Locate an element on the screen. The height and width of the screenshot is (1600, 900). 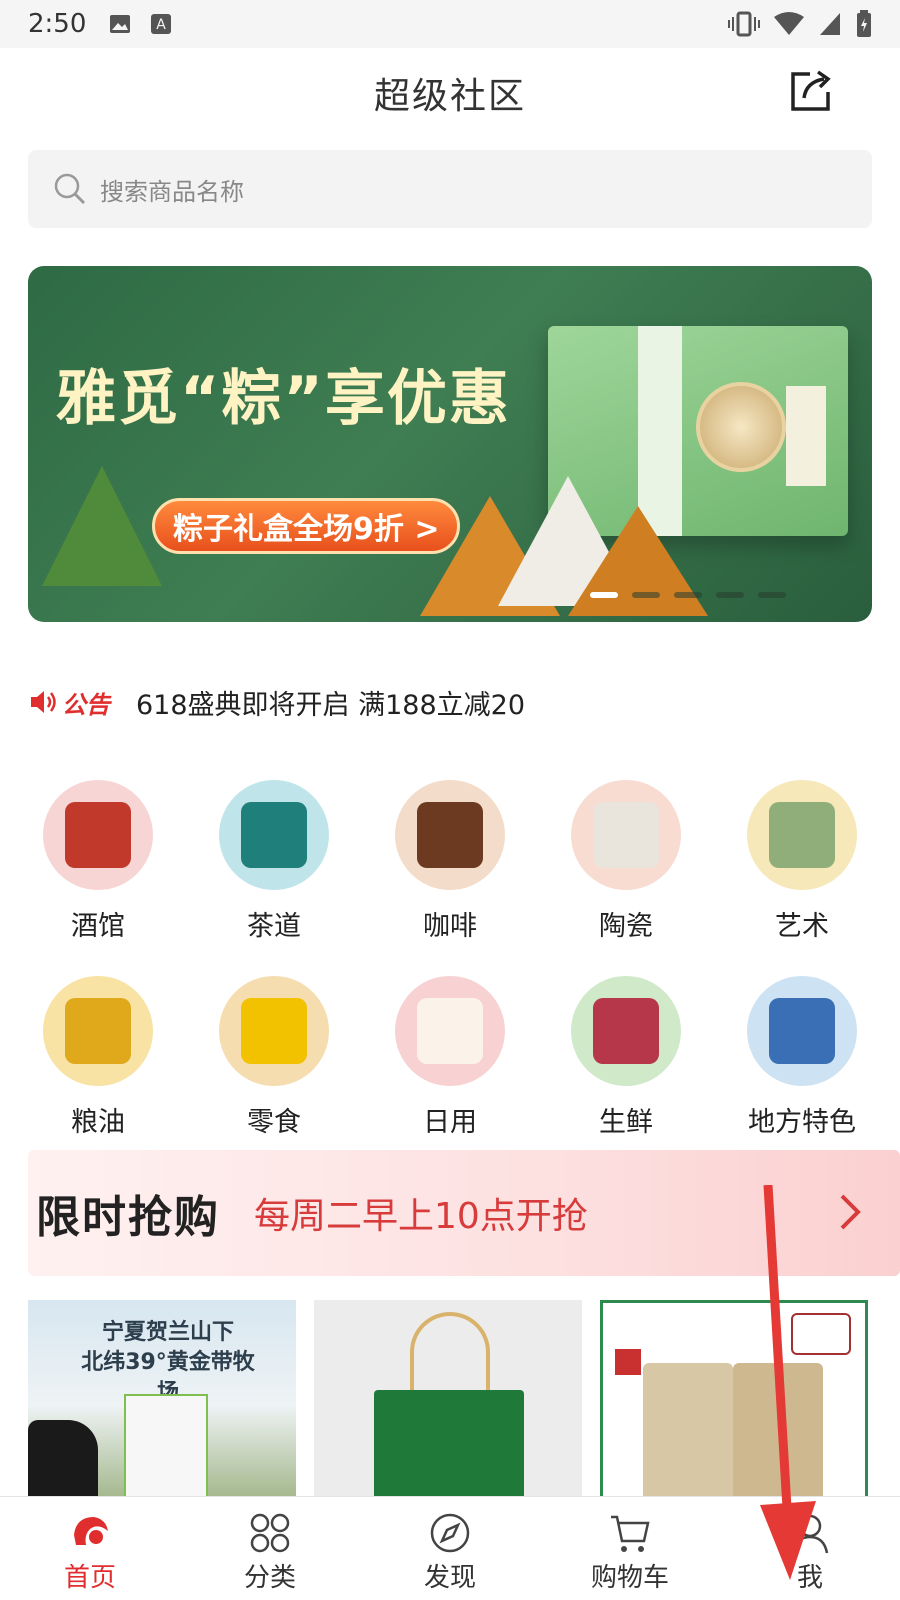
category-item: 日用 is located at coordinates (450, 1062).